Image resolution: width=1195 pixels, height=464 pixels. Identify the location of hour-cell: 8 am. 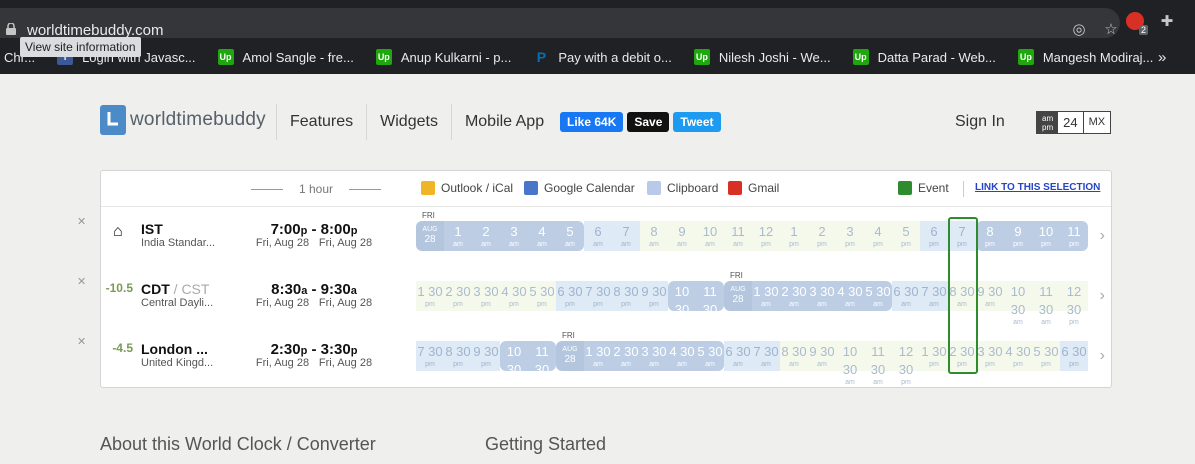
(654, 236).